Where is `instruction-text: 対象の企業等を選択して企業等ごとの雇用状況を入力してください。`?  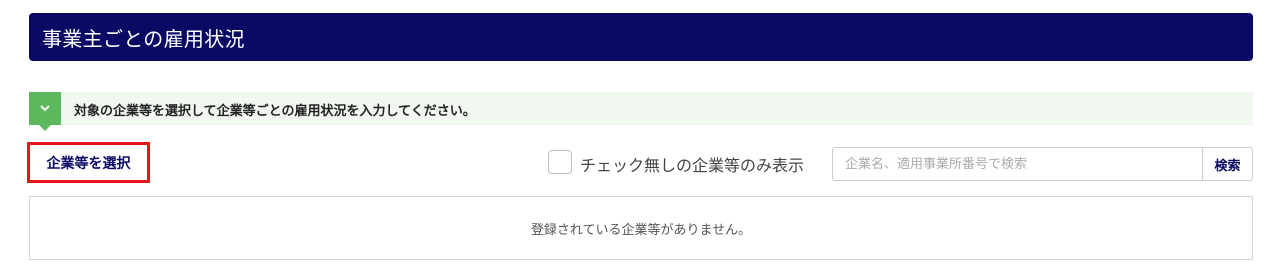 instruction-text: 対象の企業等を選択して企業等ごとの雇用状況を入力してください。 is located at coordinates (275, 111).